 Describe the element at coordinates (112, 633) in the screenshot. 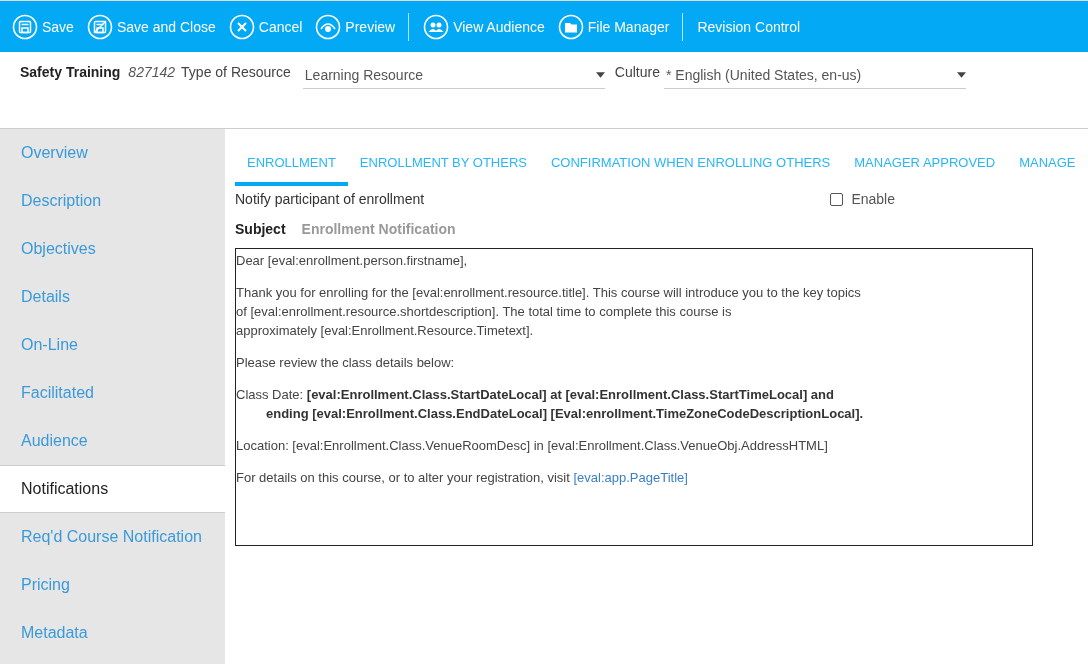

I see `sidebar-item: Metadata` at that location.